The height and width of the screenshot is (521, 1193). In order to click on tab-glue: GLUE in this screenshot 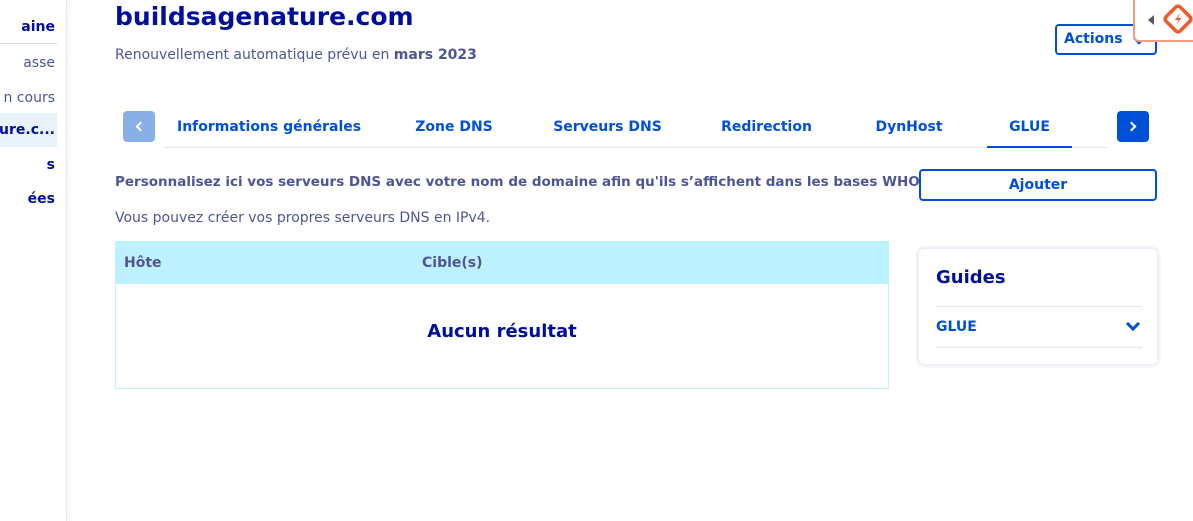, I will do `click(1029, 128)`.